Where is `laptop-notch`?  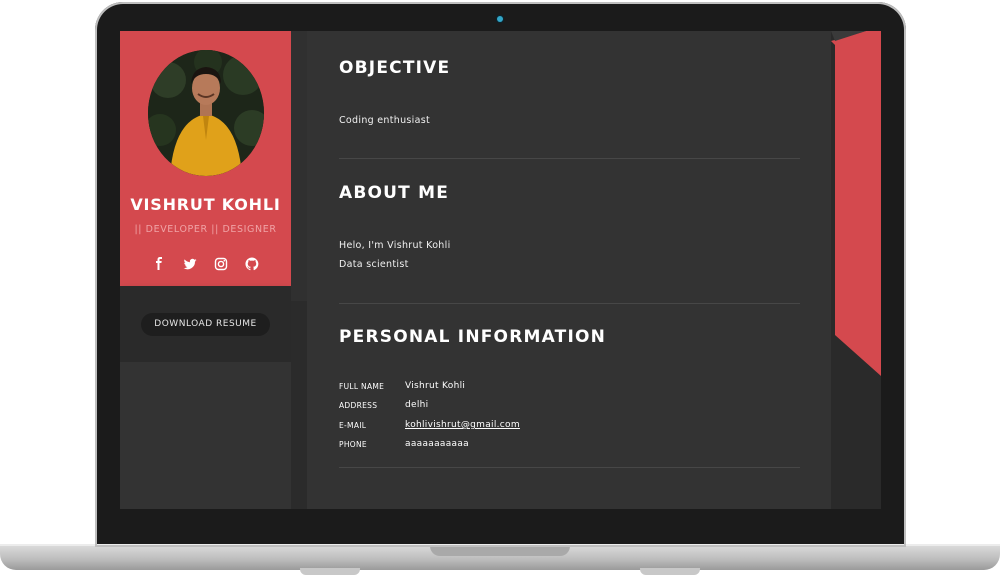 laptop-notch is located at coordinates (500, 551).